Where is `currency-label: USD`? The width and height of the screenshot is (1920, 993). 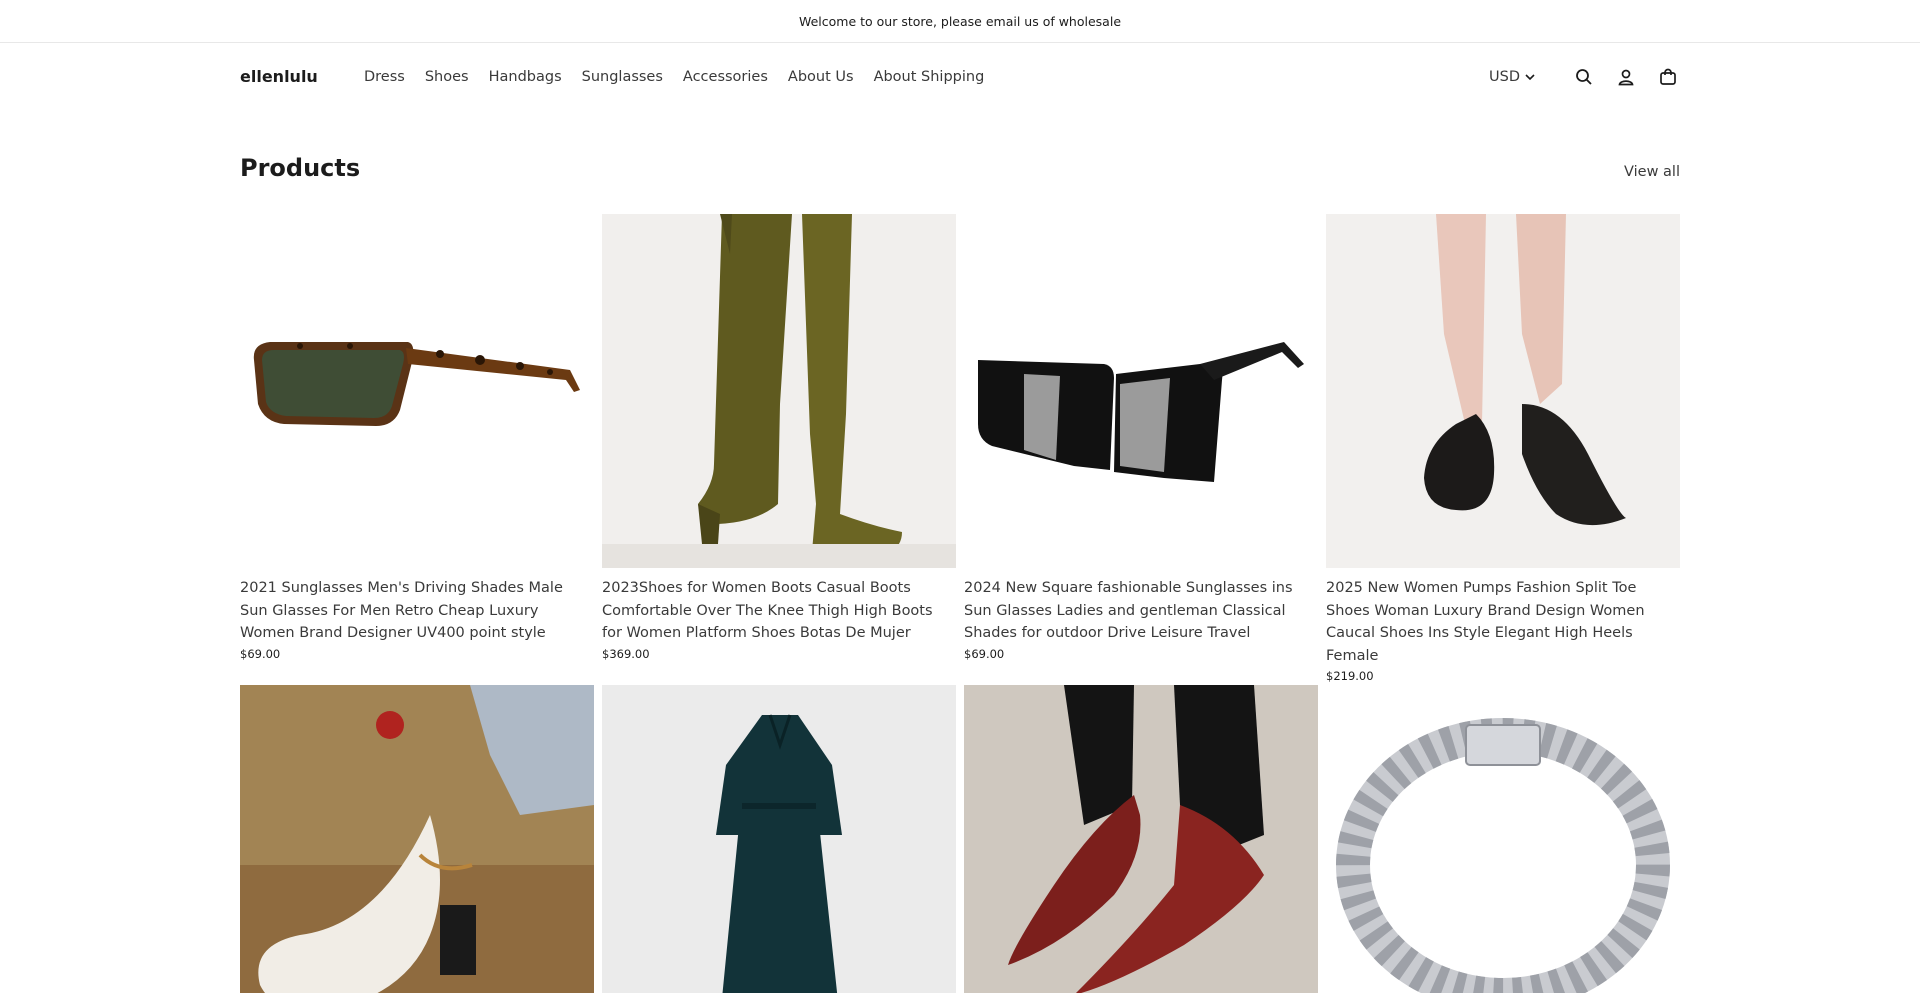 currency-label: USD is located at coordinates (1504, 76).